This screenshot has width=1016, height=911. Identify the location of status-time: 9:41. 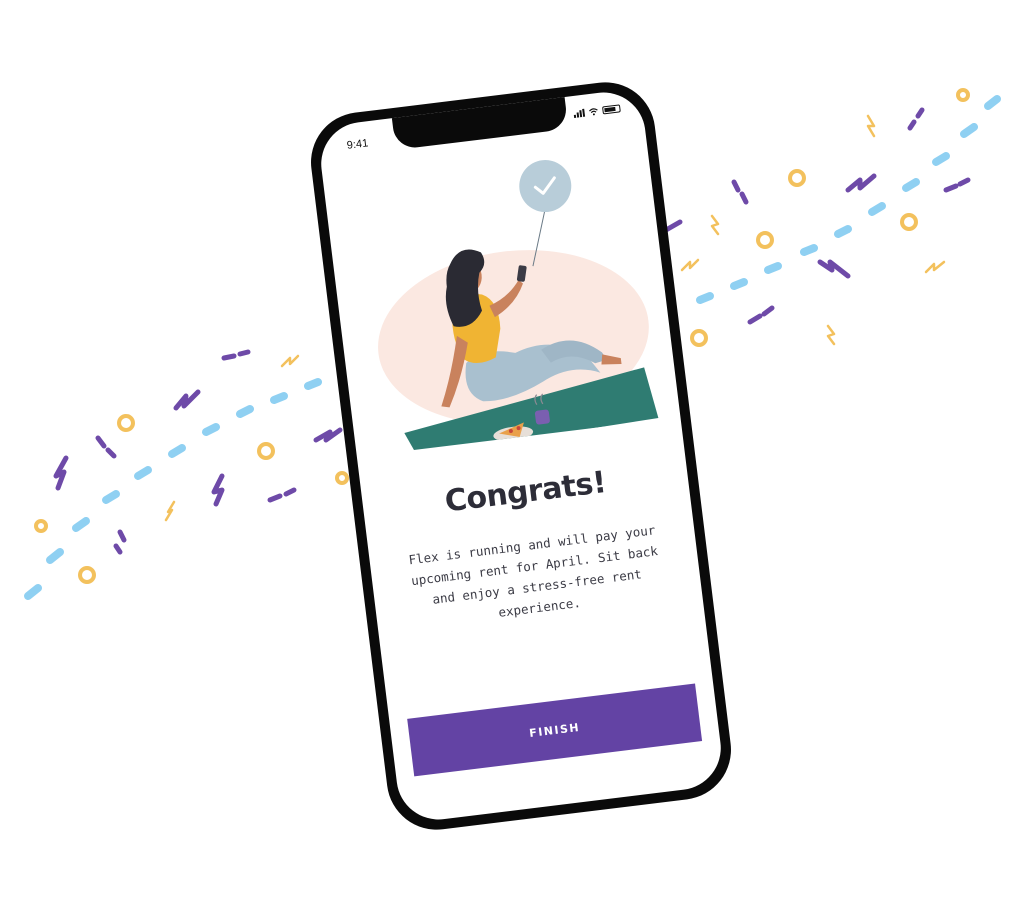
(357, 144).